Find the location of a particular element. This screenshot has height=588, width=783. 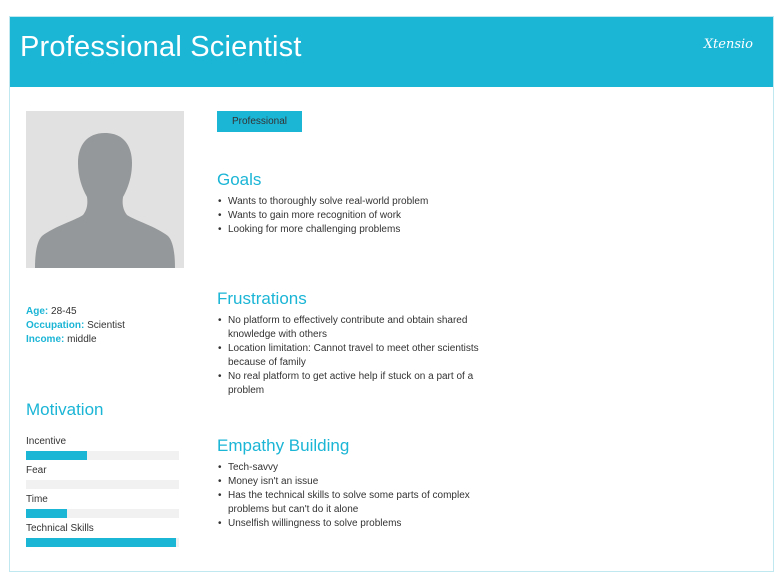

income-value: middle is located at coordinates (82, 339).